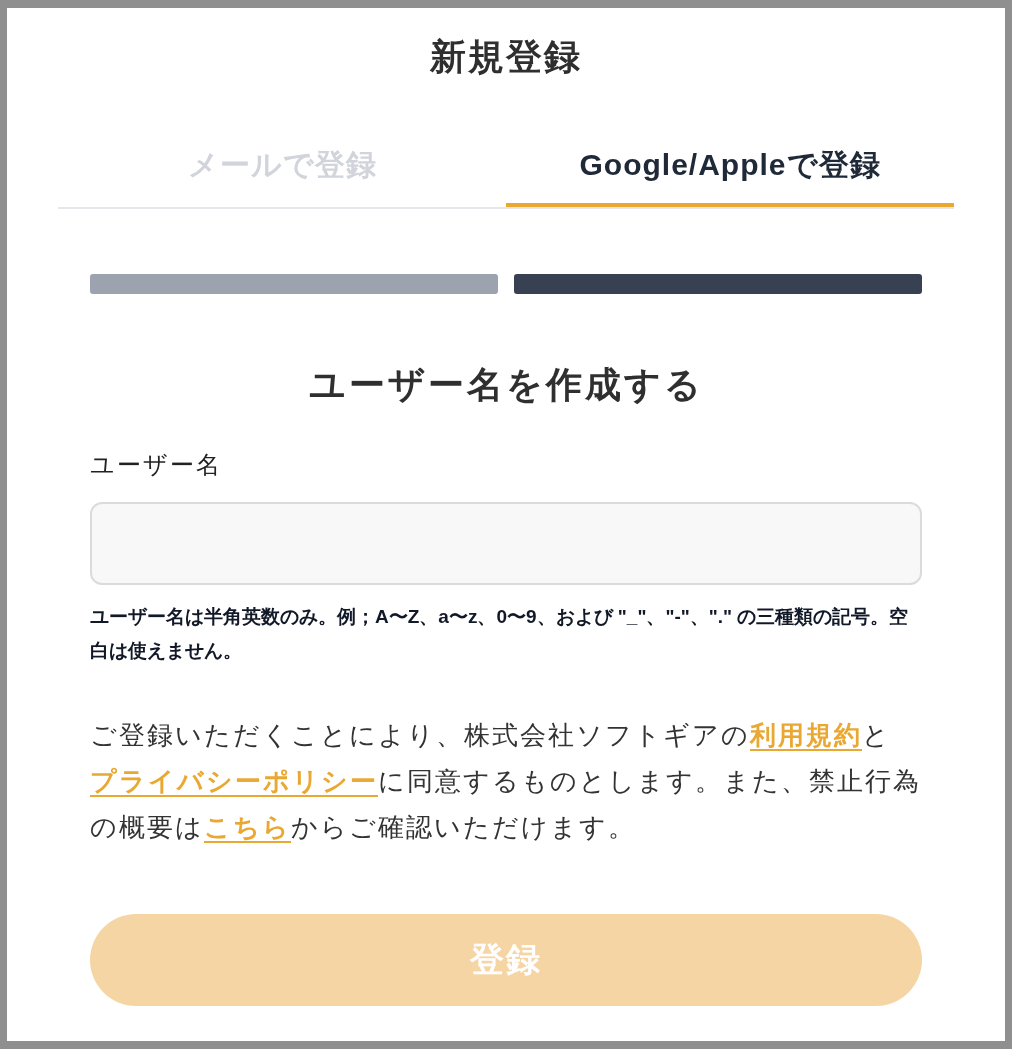 Image resolution: width=1012 pixels, height=1049 pixels. Describe the element at coordinates (500, 634) in the screenshot. I see `hint-text: ユーザー名は半角英数のみ。例；A〜Z、a〜z、0〜9、および "_"、"-"、"." の三種類の記号。空白は使えません。` at that location.